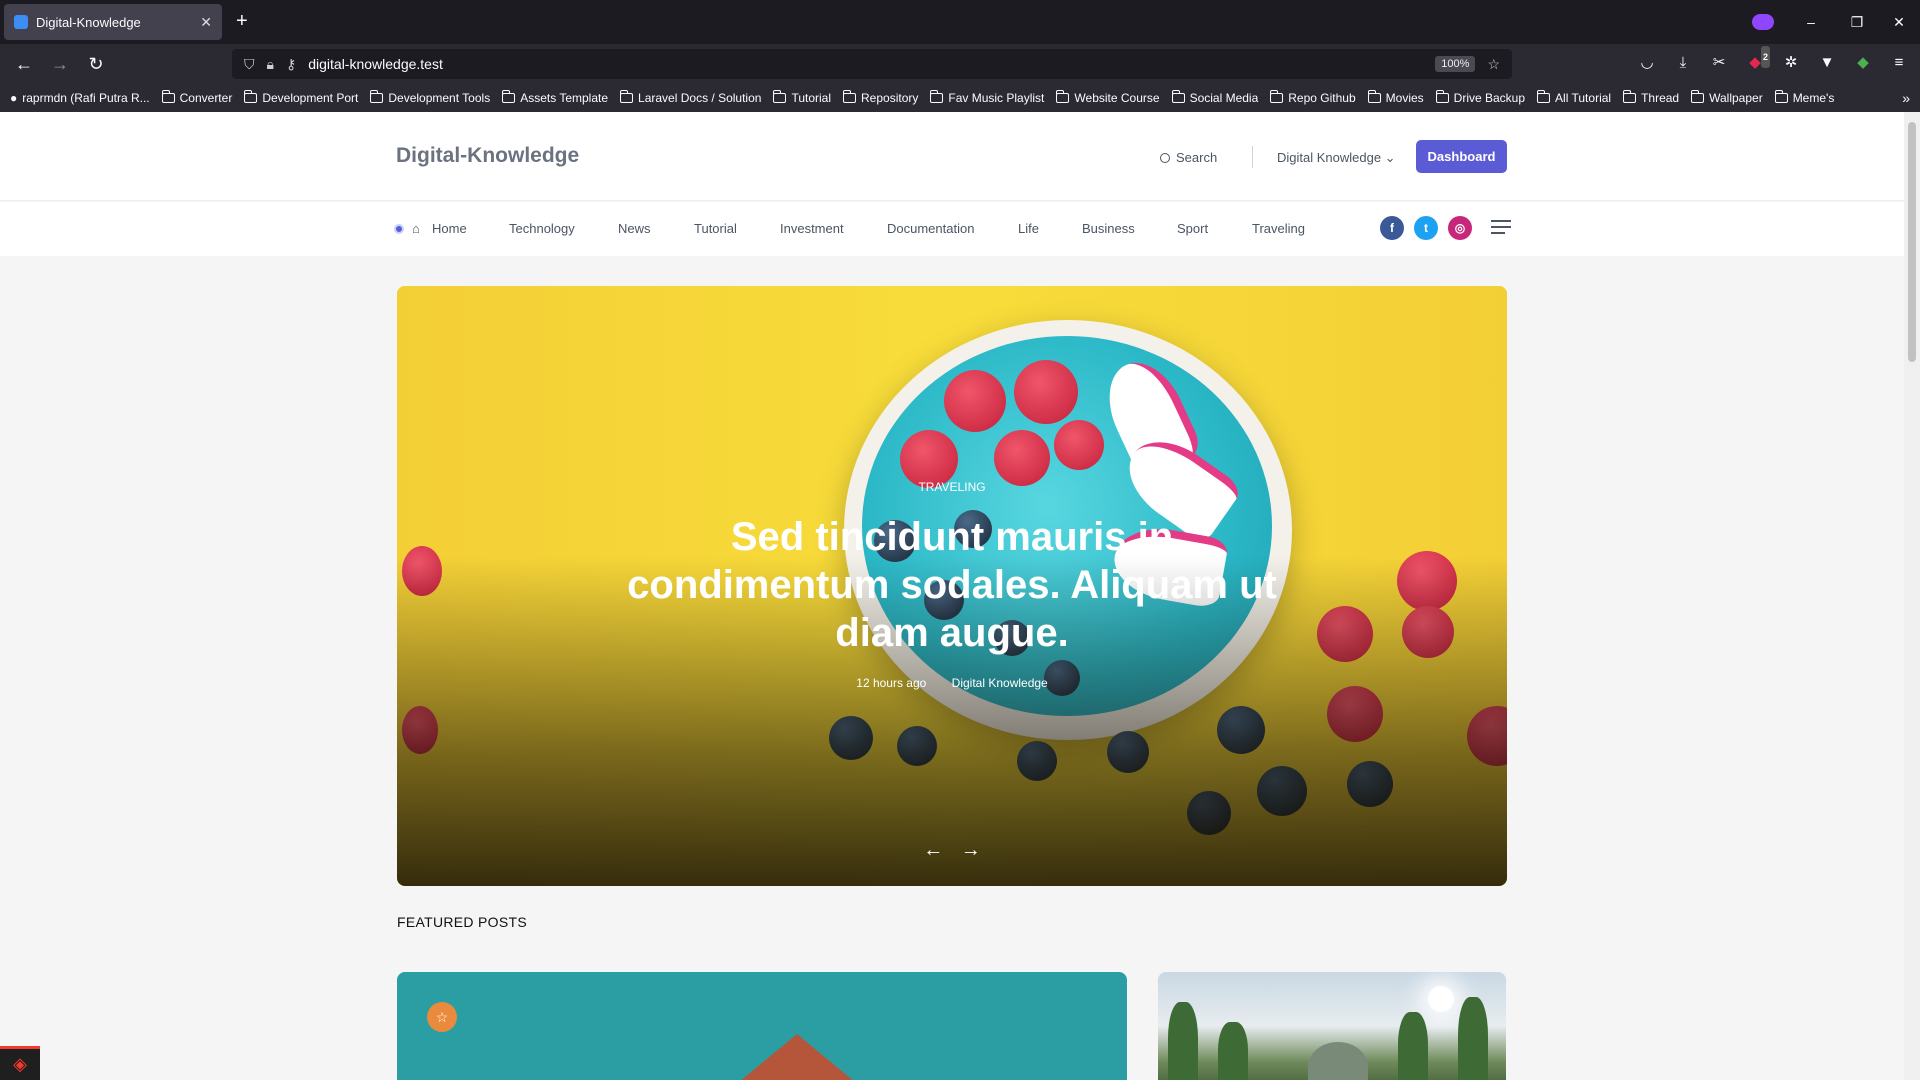  What do you see at coordinates (196, 97) in the screenshot?
I see `bookmark-folder: Converter` at bounding box center [196, 97].